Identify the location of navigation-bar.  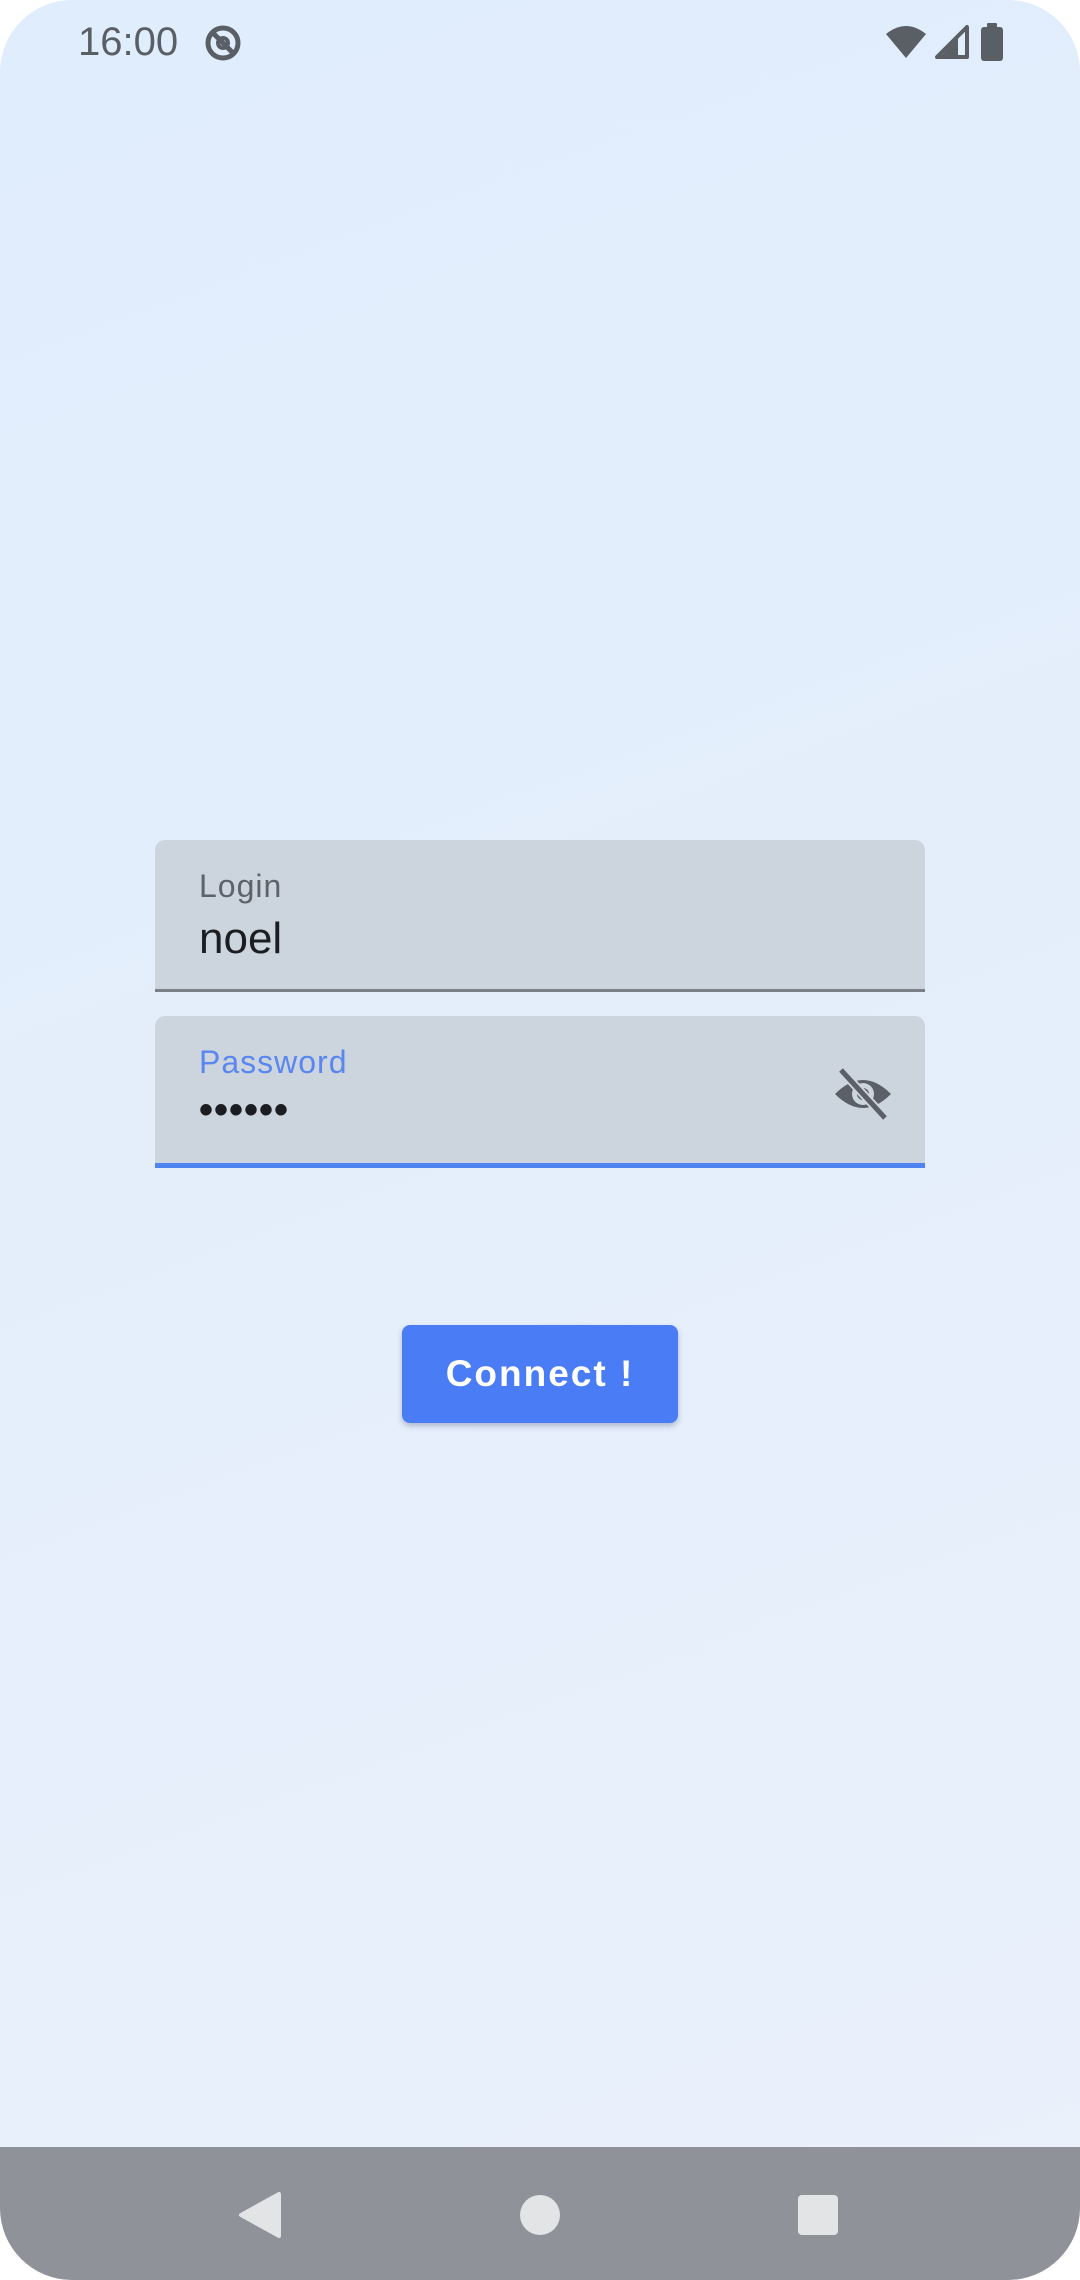
(540, 2213).